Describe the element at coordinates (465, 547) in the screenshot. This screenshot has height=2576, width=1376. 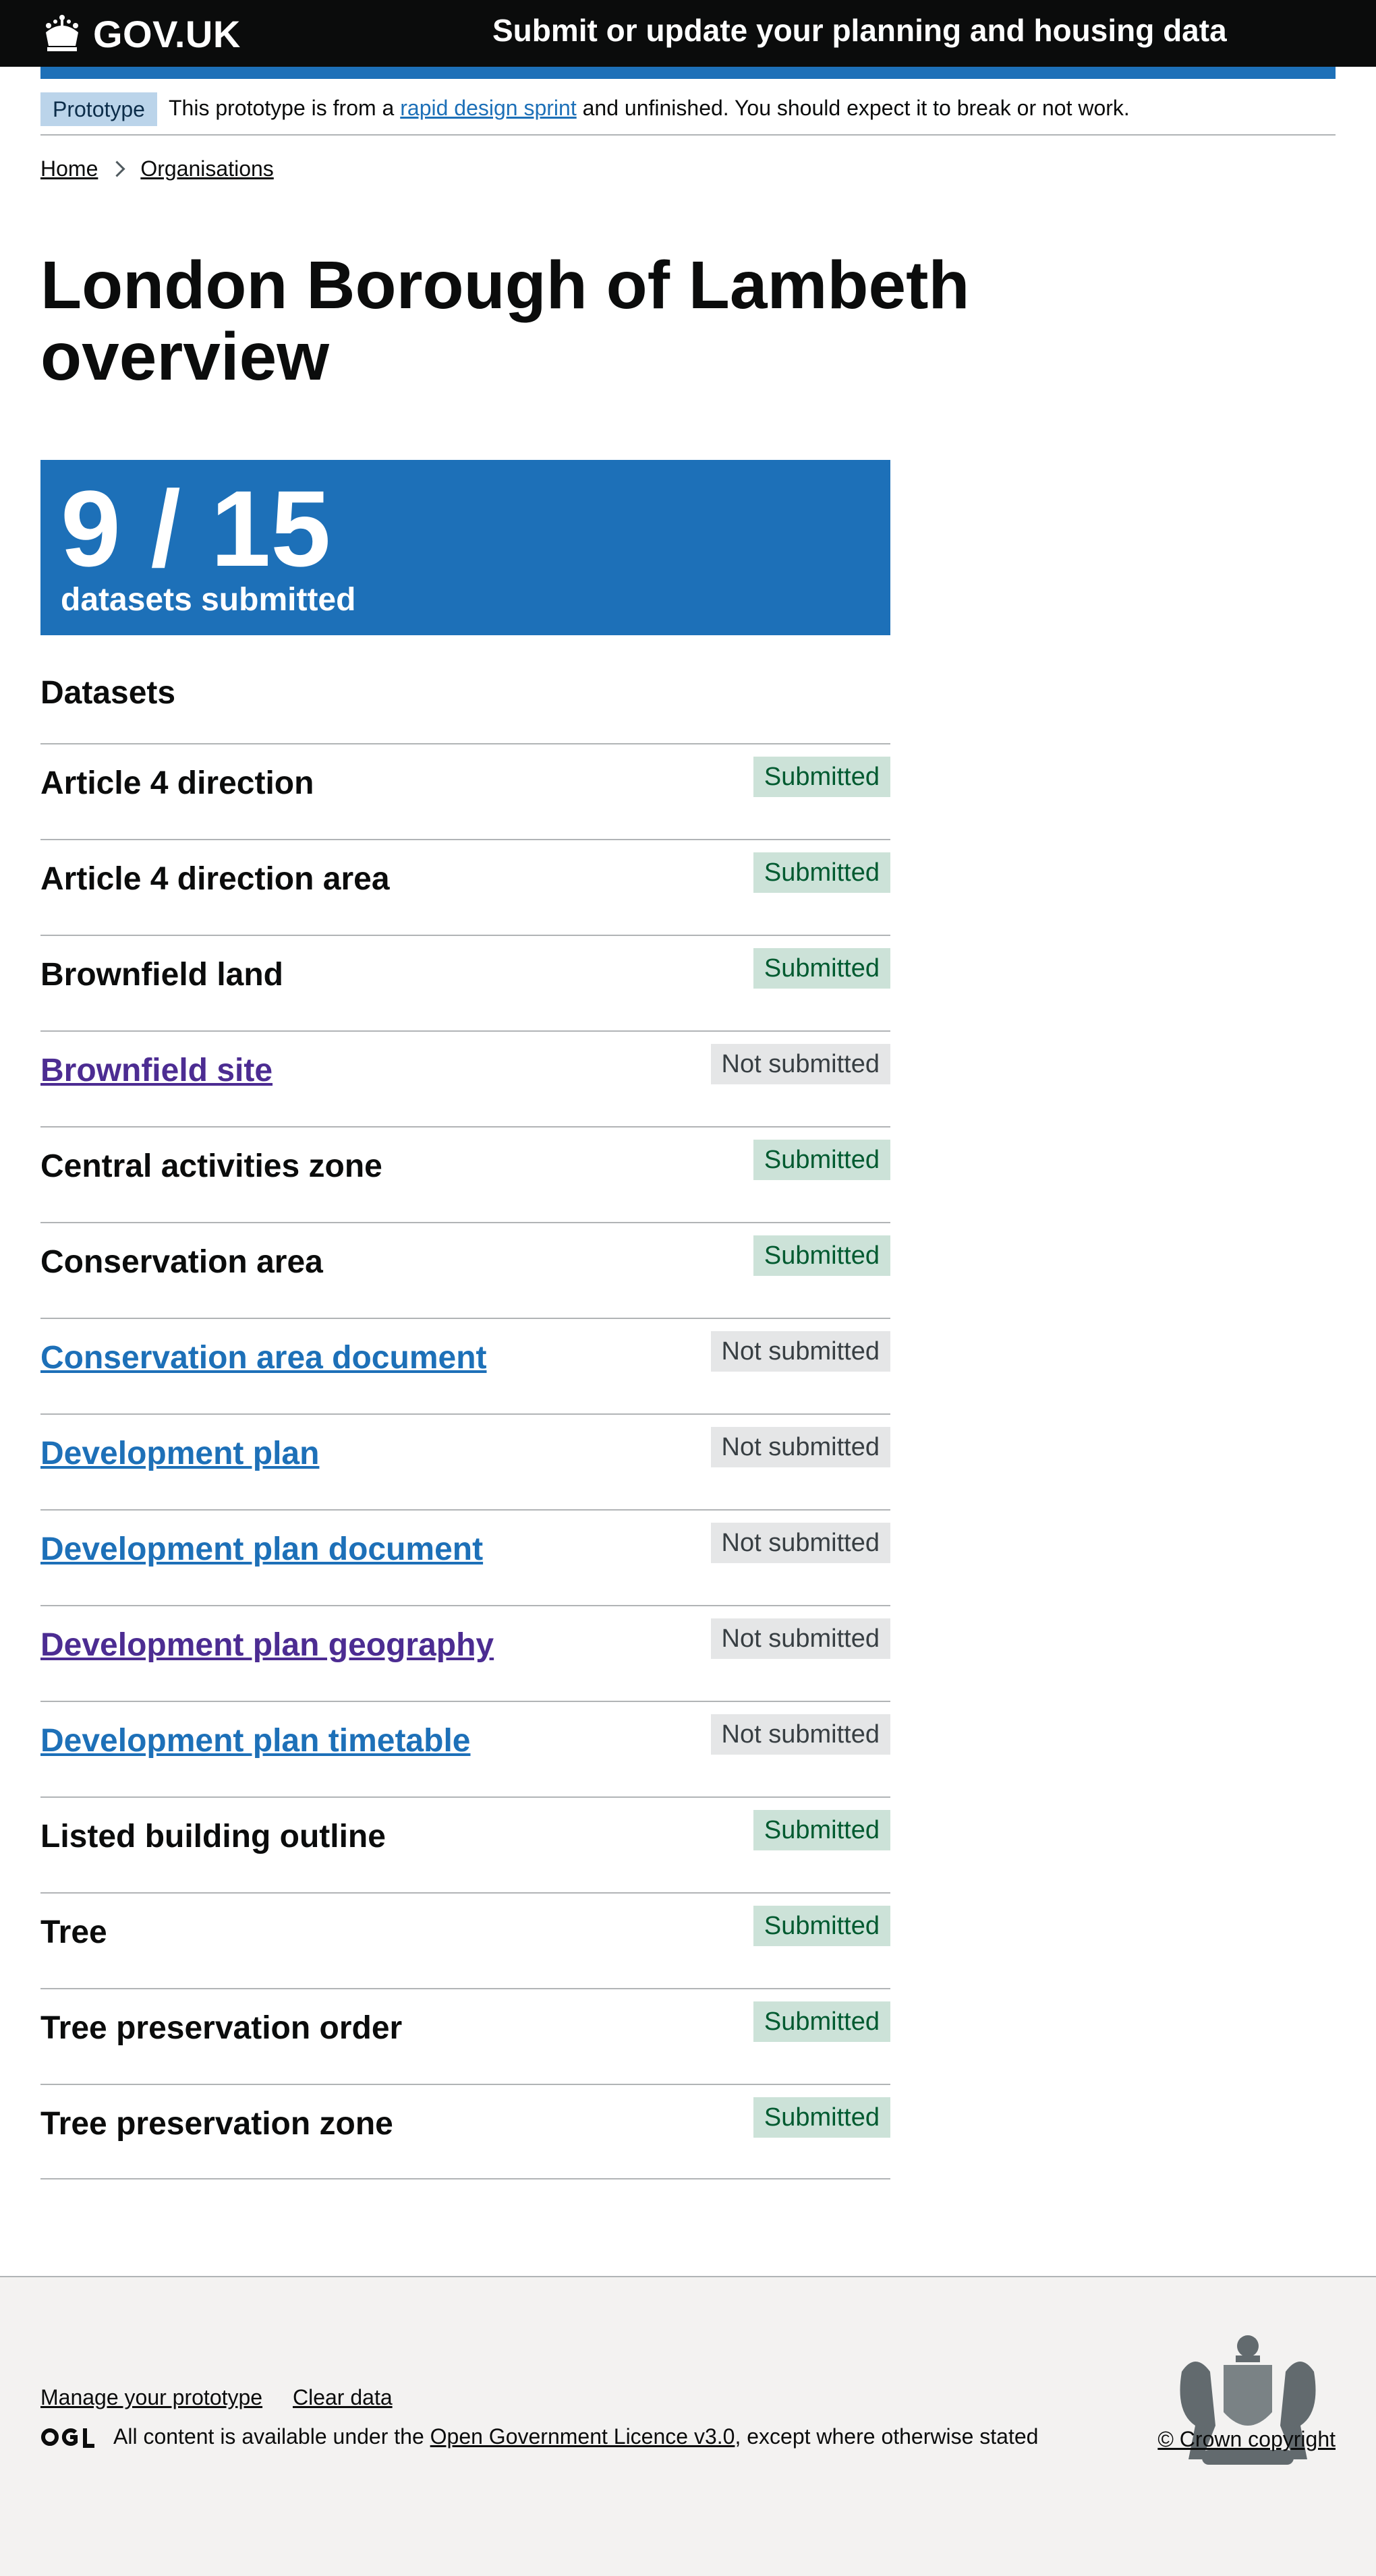
I see `datasets-submitted-panel: 9 / 15 datasets submitted` at that location.